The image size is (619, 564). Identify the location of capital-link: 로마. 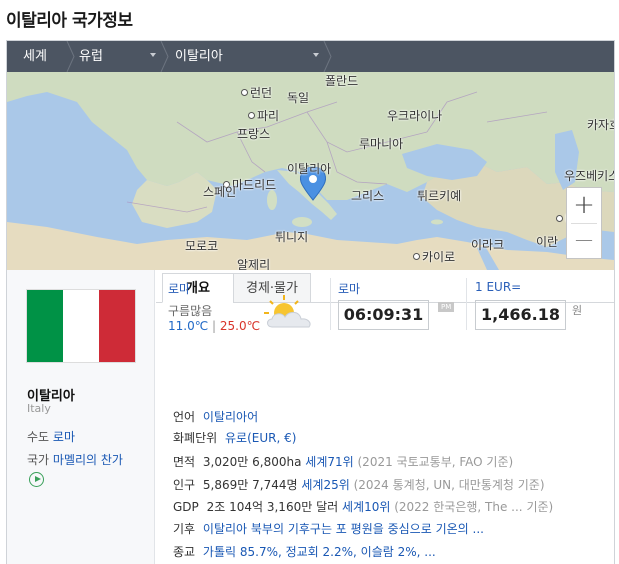
(64, 437).